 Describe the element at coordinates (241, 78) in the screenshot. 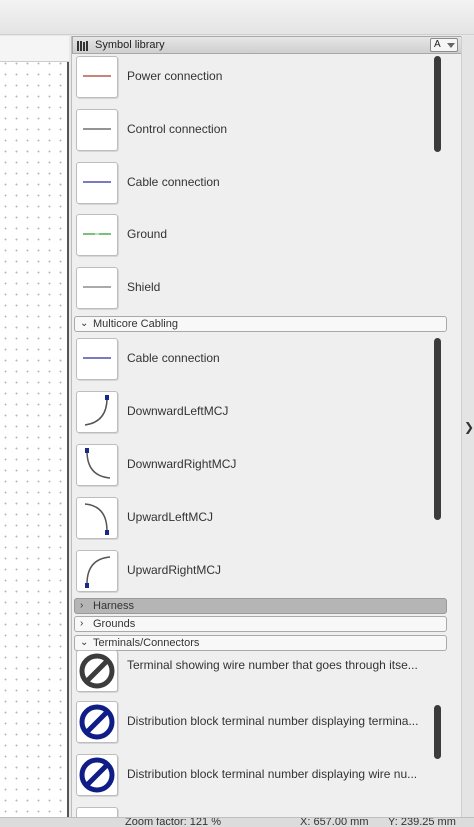

I see `symbol-item-power-connection: Power connection` at that location.